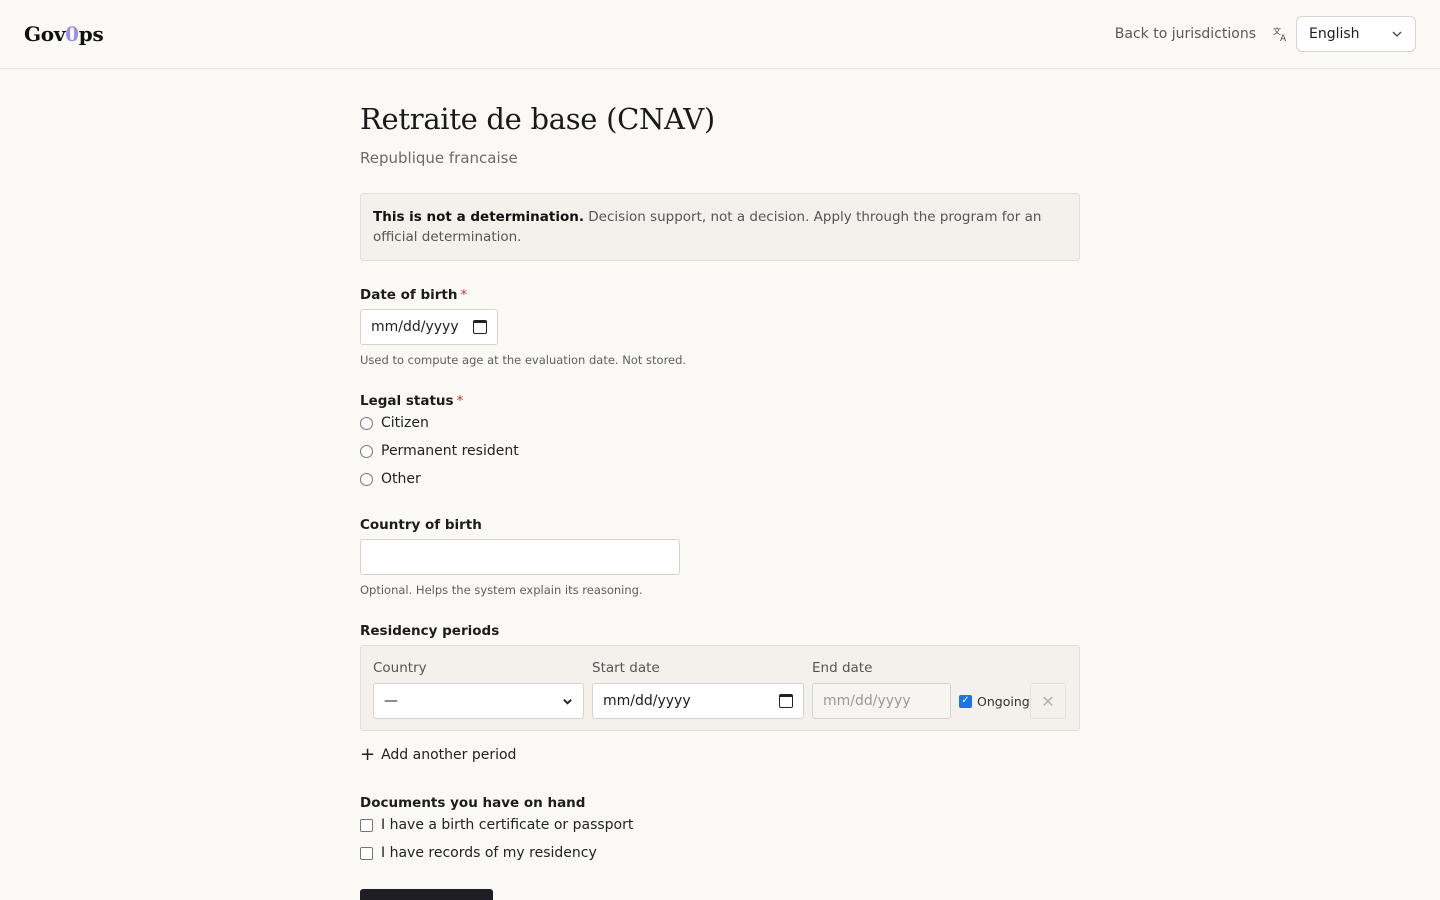  What do you see at coordinates (426, 894) in the screenshot?
I see `submit-button` at bounding box center [426, 894].